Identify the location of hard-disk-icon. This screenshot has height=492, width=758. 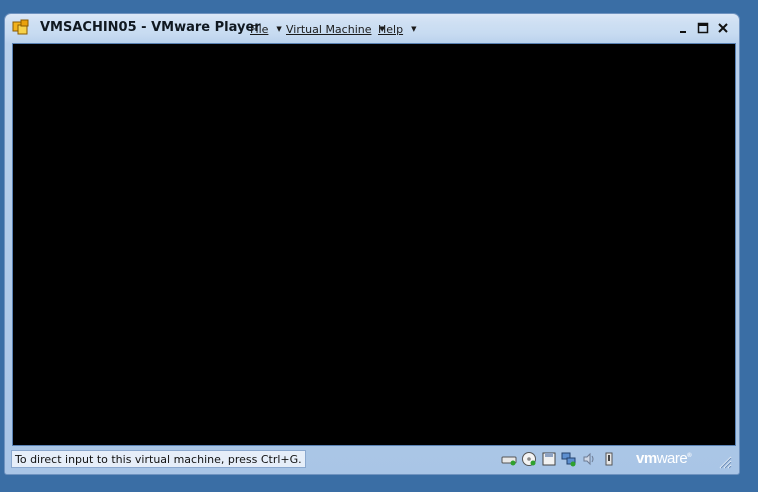
(509, 459).